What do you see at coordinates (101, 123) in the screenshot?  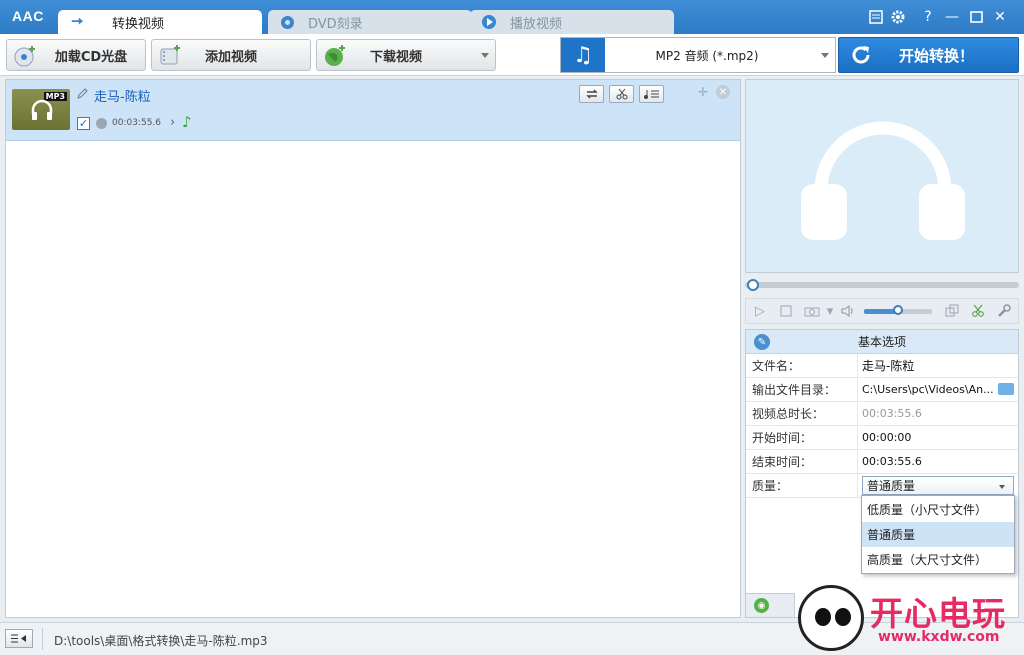 I see `clock-icon` at bounding box center [101, 123].